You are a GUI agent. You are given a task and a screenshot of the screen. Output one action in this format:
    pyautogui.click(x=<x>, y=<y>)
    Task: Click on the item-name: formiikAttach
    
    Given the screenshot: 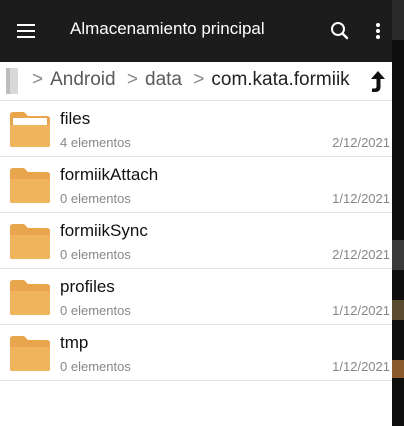 What is the action you would take?
    pyautogui.click(x=109, y=174)
    